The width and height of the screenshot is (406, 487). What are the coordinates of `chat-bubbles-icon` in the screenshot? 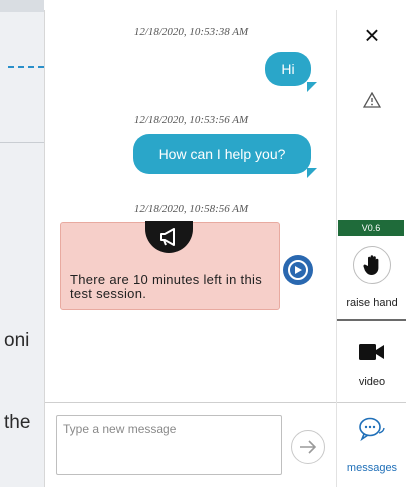 It's located at (372, 429).